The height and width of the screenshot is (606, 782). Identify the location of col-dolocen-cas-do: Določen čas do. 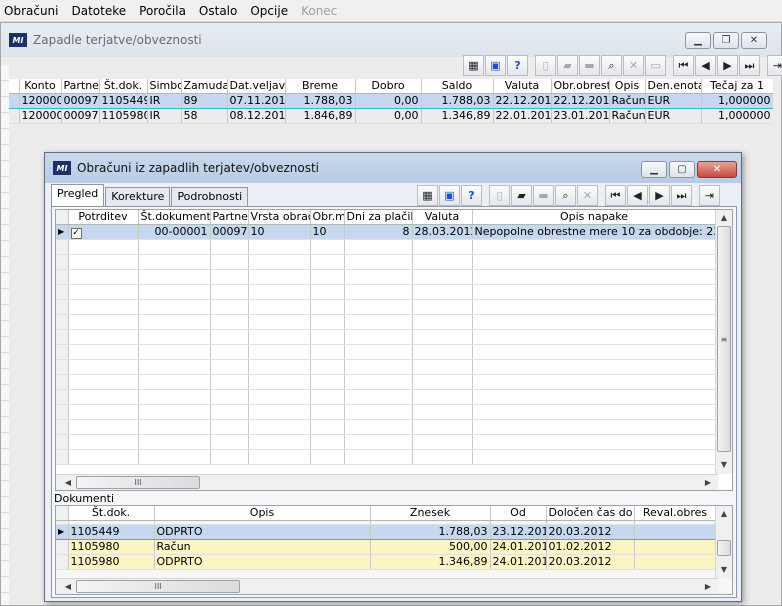
(590, 513).